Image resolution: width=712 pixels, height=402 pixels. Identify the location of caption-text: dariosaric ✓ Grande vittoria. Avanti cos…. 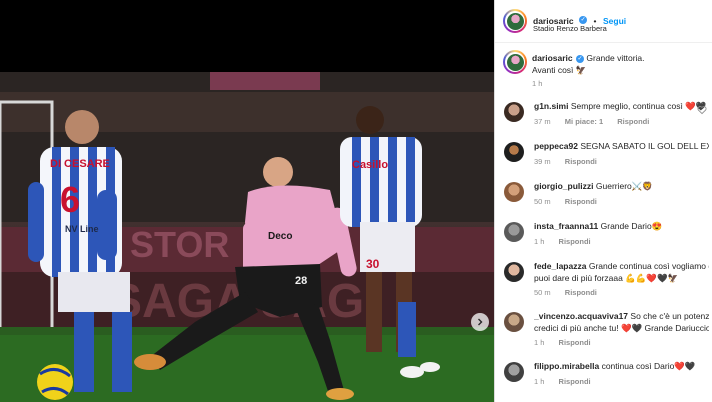
(621, 64).